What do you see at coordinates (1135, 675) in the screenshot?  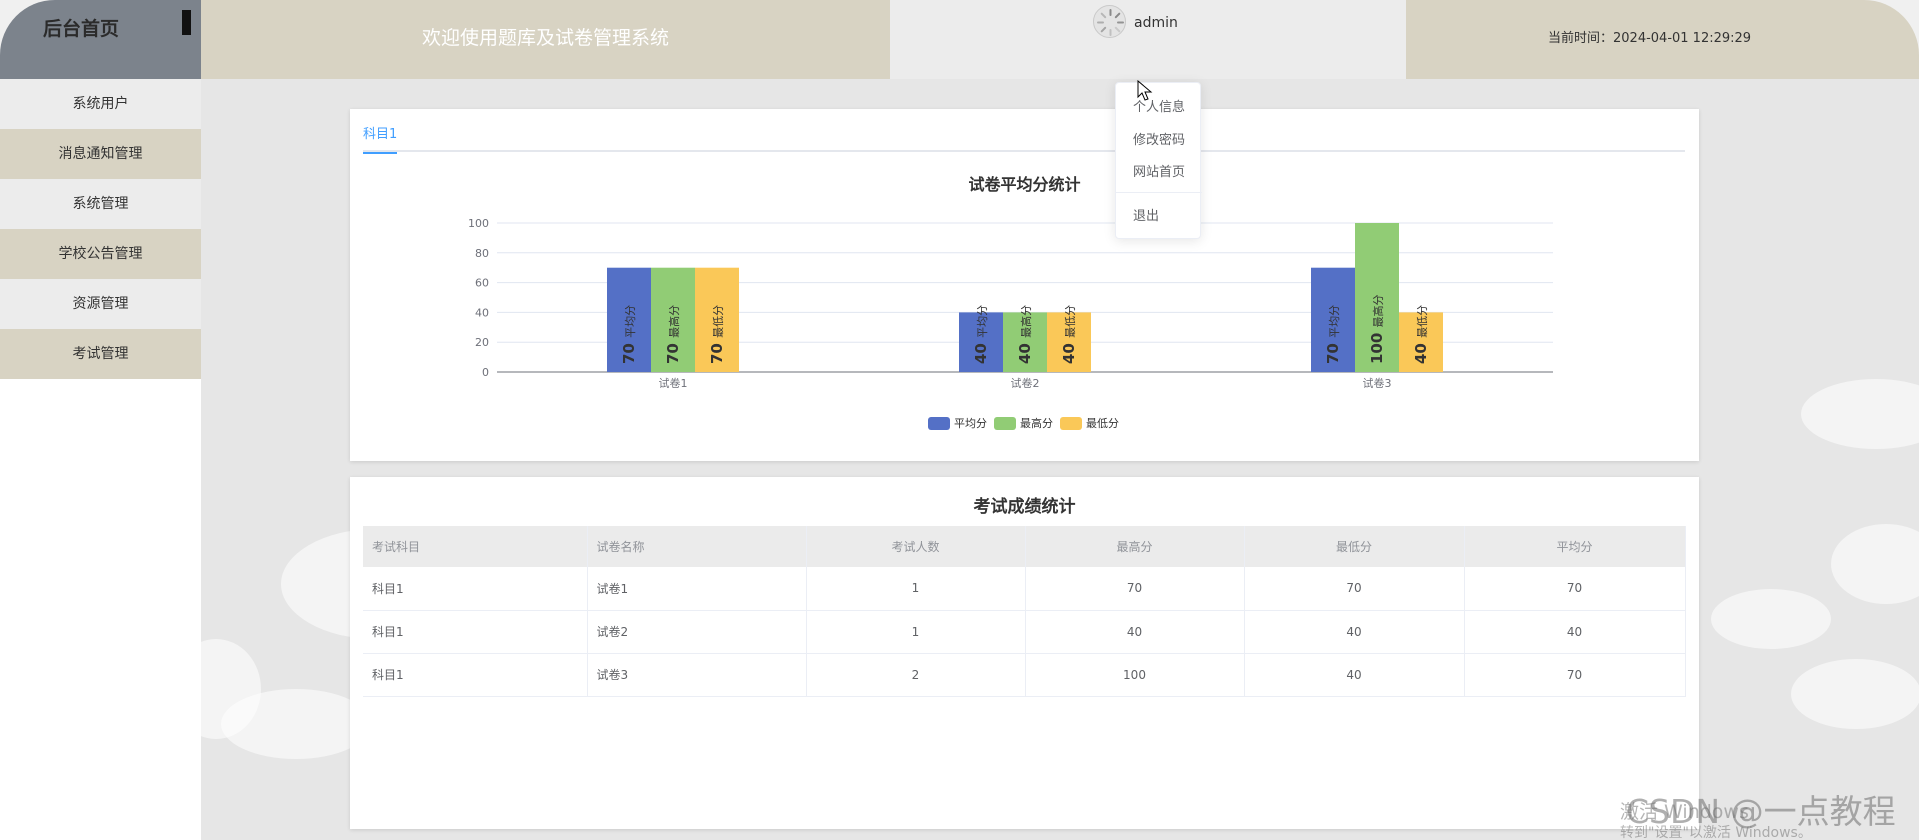 I see `cell-max-score: 100` at bounding box center [1135, 675].